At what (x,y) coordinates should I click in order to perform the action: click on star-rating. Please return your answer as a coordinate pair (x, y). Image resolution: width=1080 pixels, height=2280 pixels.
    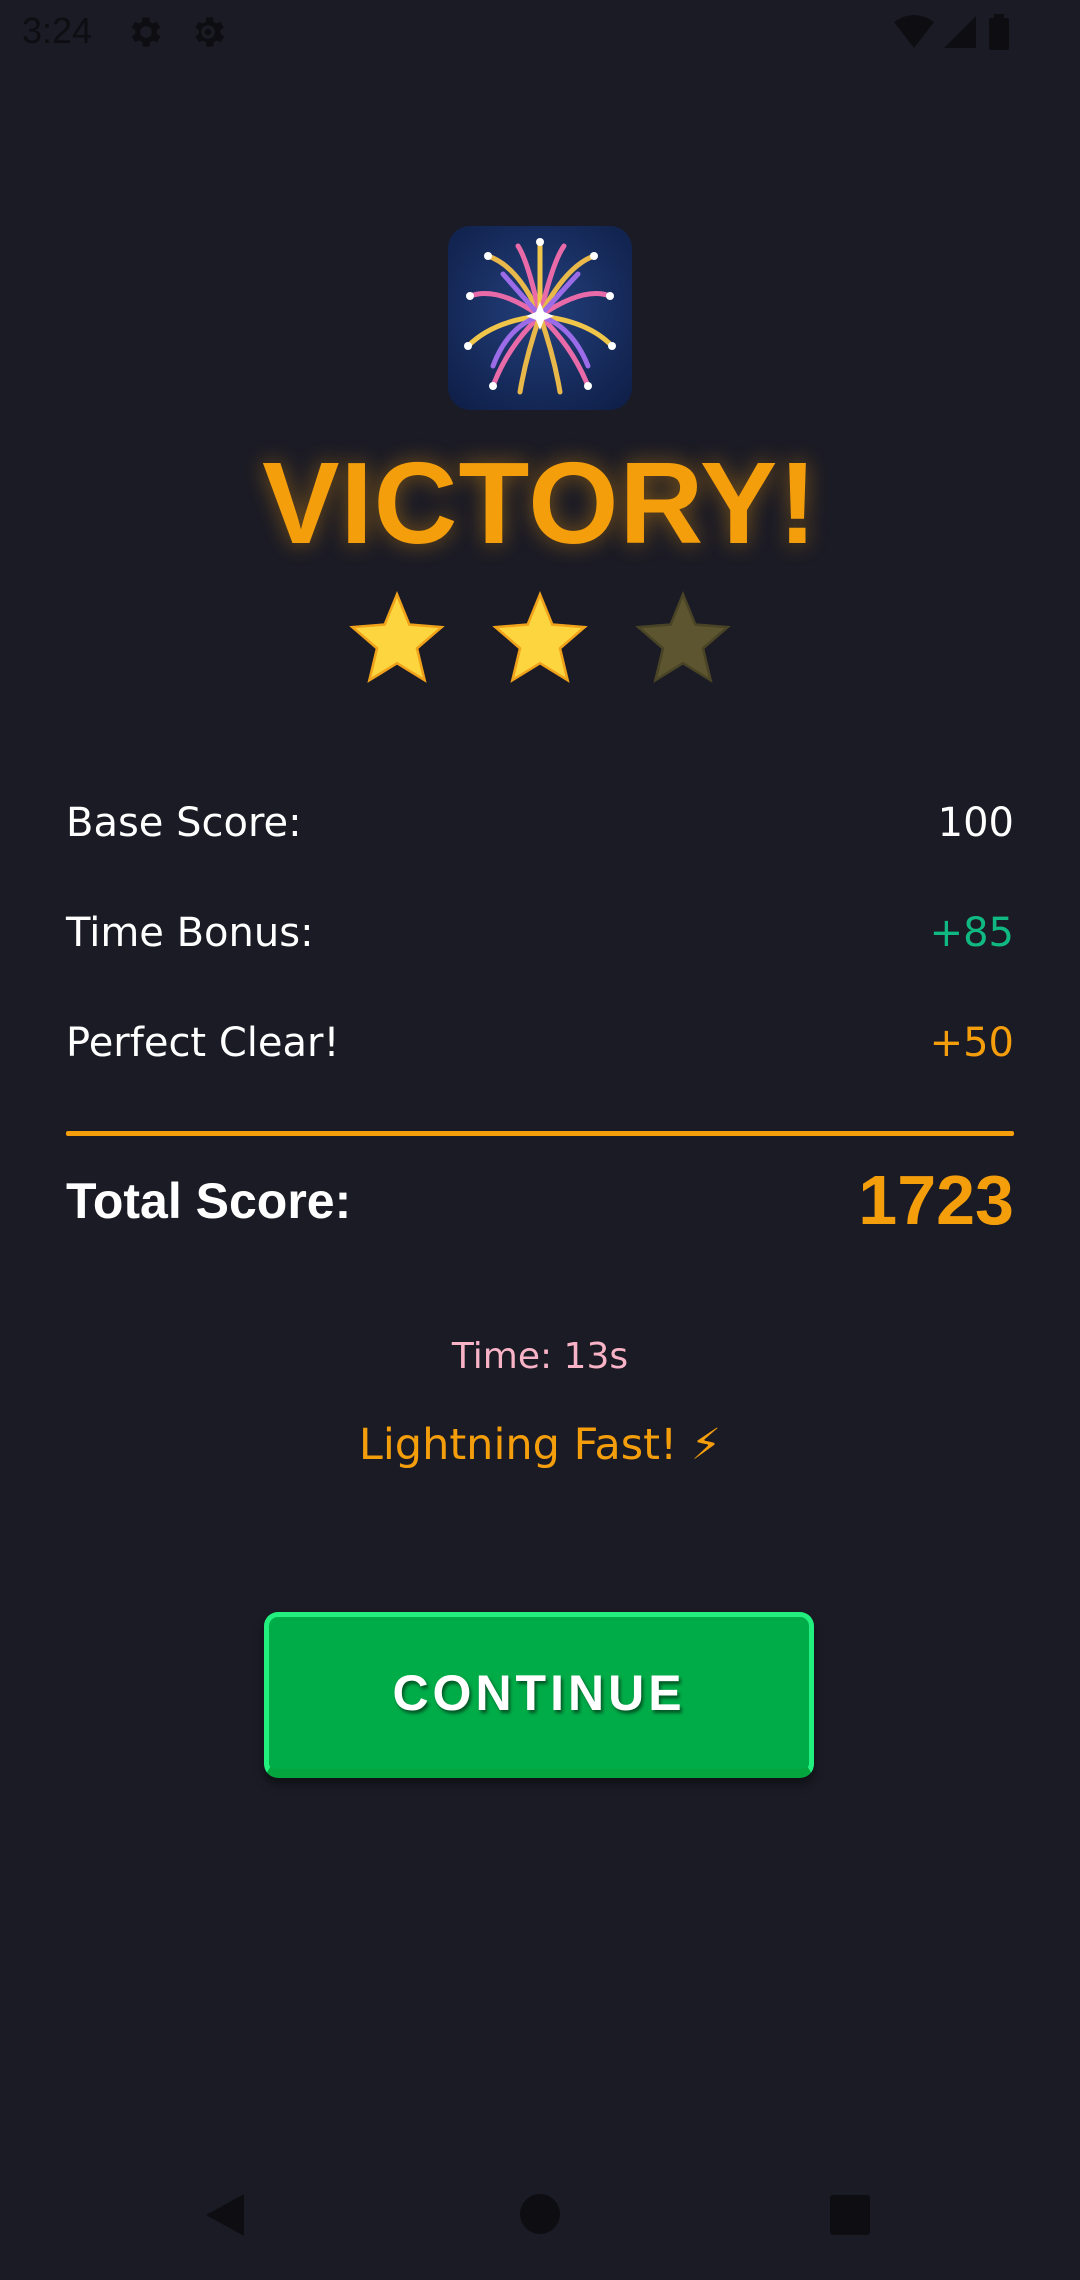
    Looking at the image, I should click on (540, 639).